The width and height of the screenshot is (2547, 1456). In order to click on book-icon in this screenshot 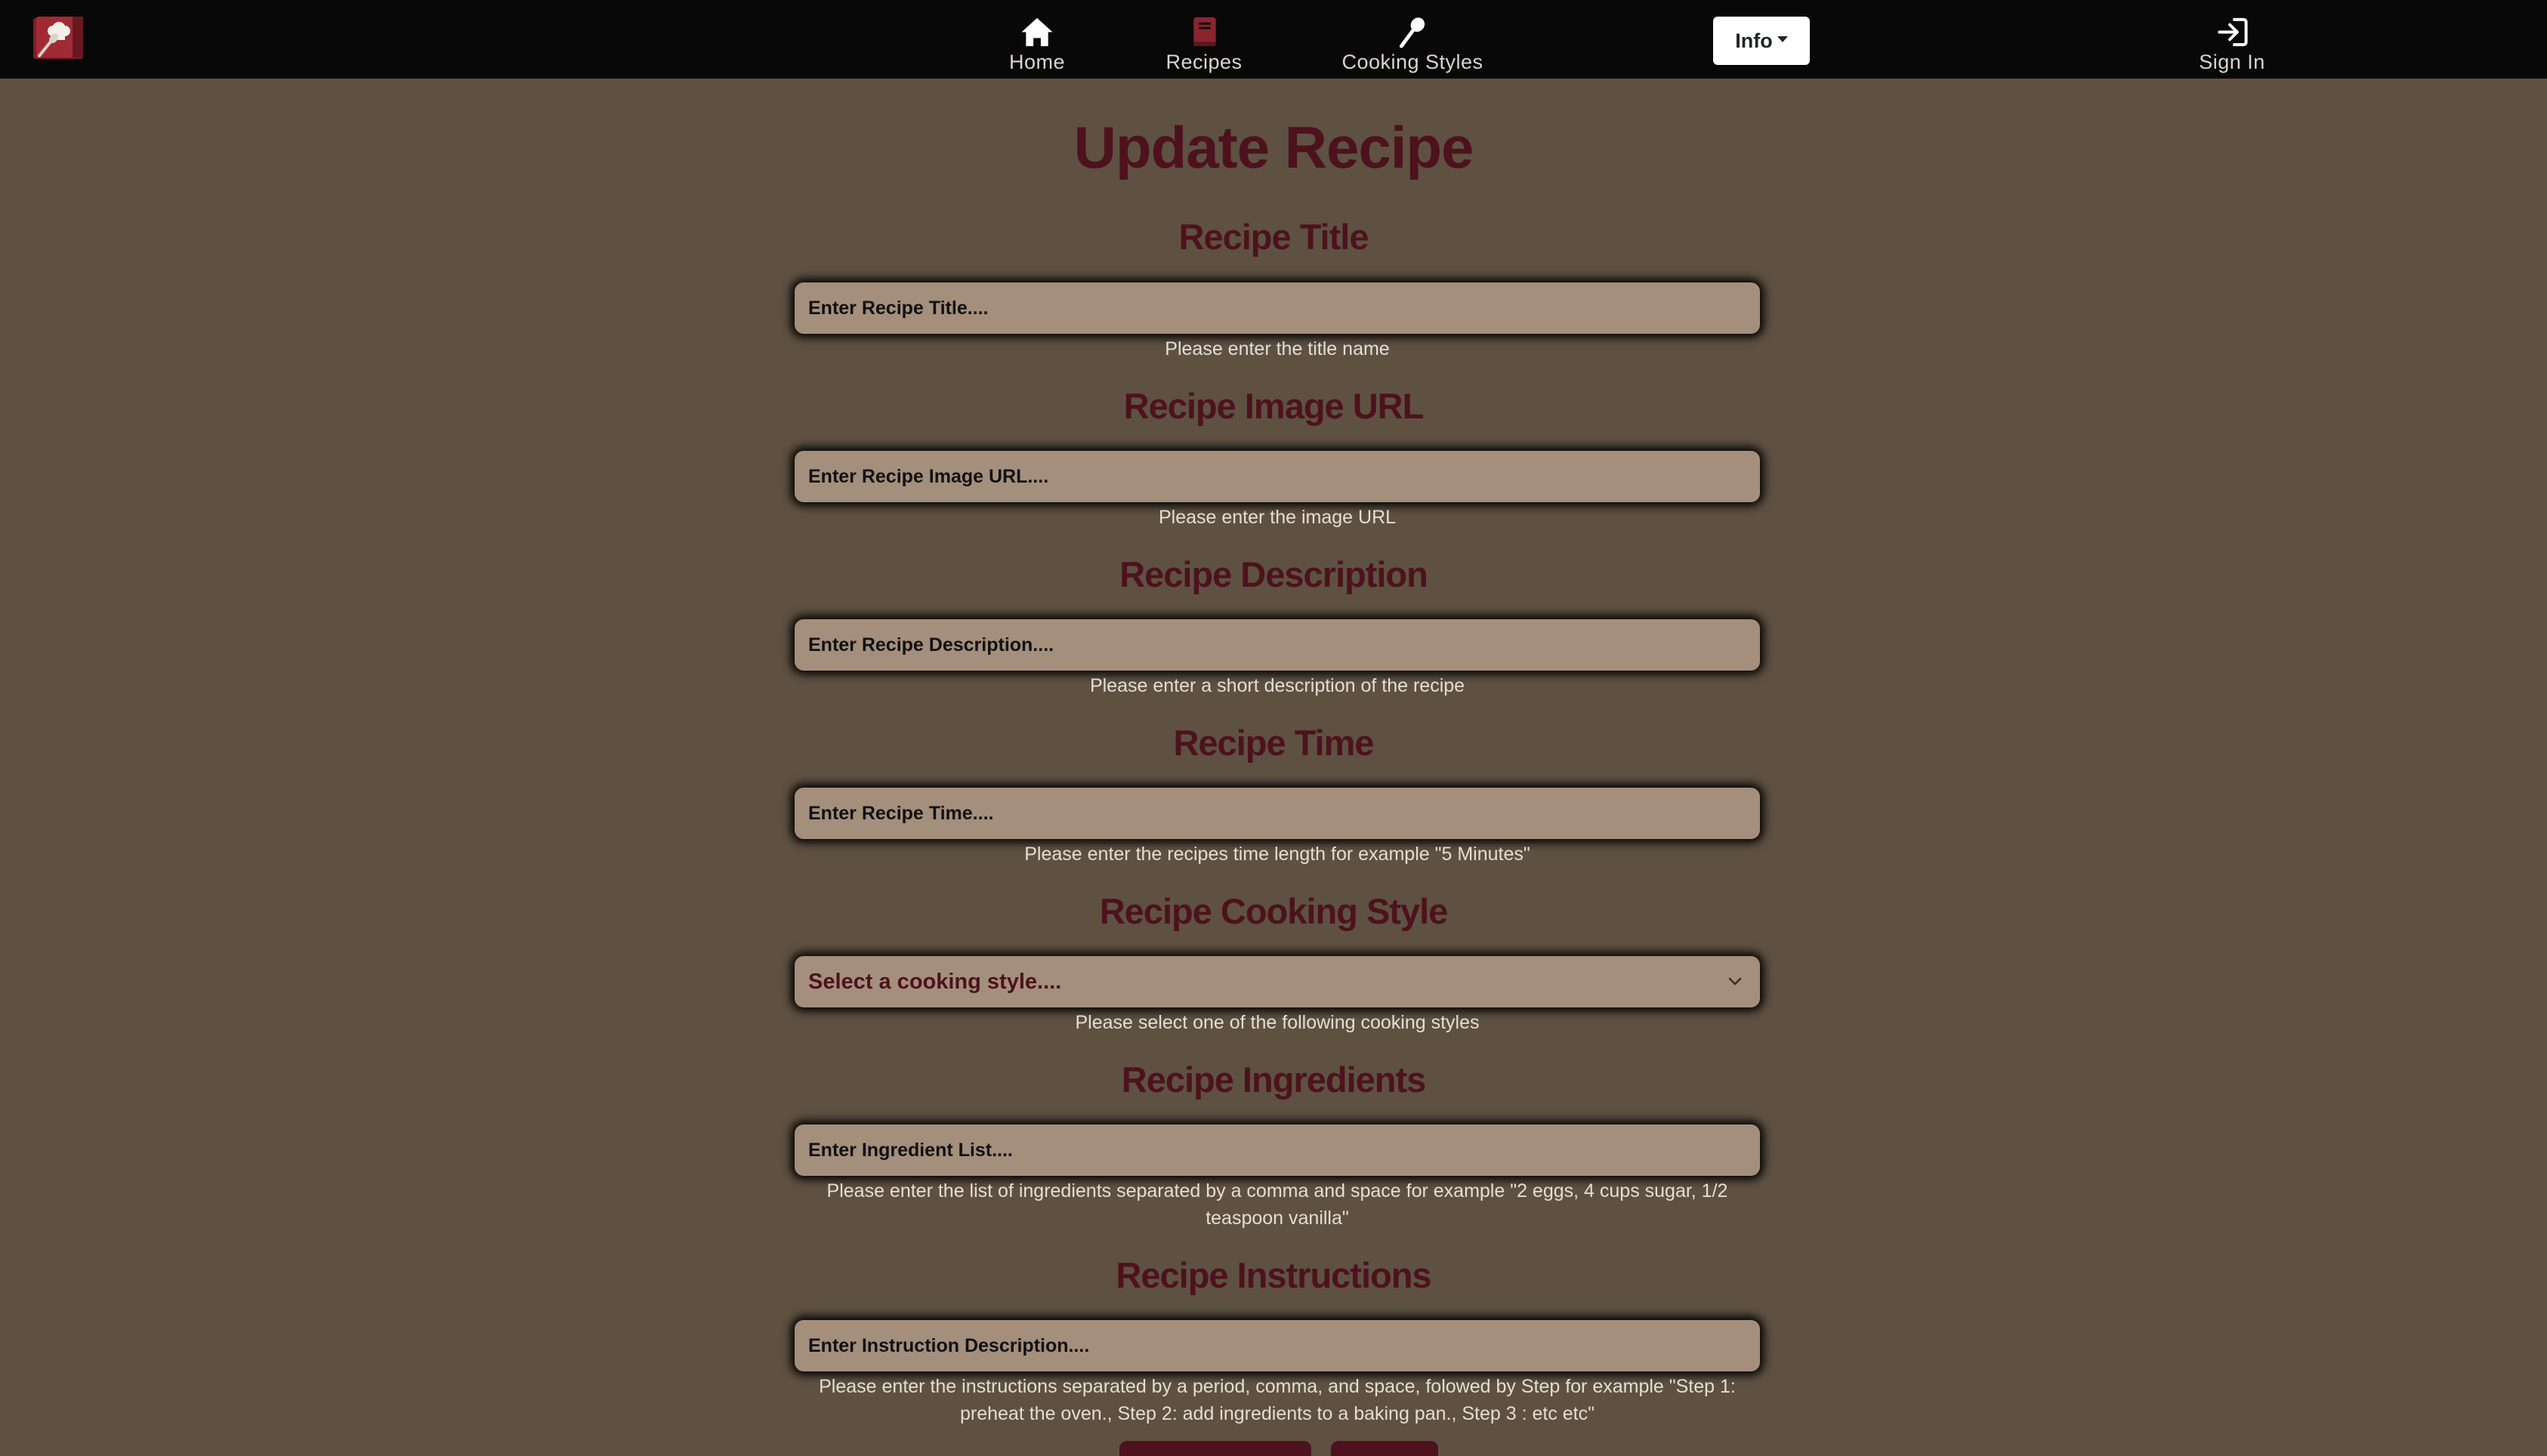, I will do `click(1205, 32)`.